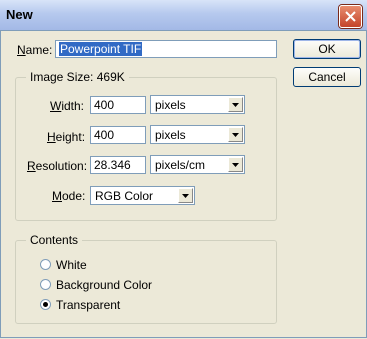 The width and height of the screenshot is (367, 339). What do you see at coordinates (69, 196) in the screenshot?
I see `mode-label: Mode:` at bounding box center [69, 196].